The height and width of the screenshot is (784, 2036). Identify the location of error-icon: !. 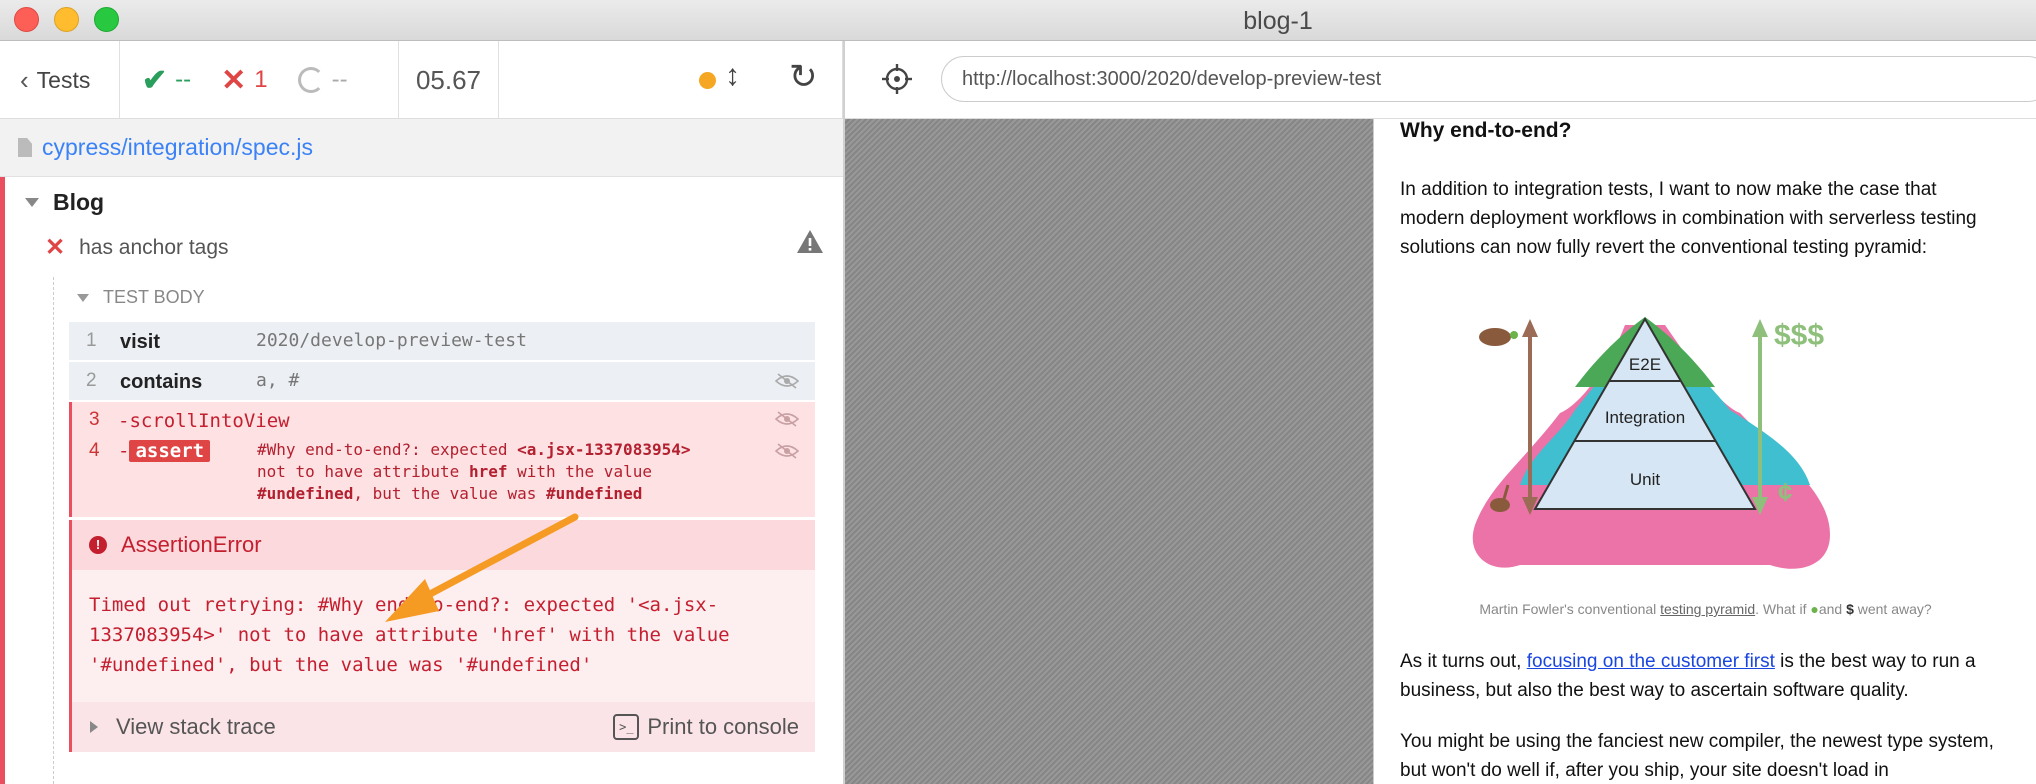
(98, 545).